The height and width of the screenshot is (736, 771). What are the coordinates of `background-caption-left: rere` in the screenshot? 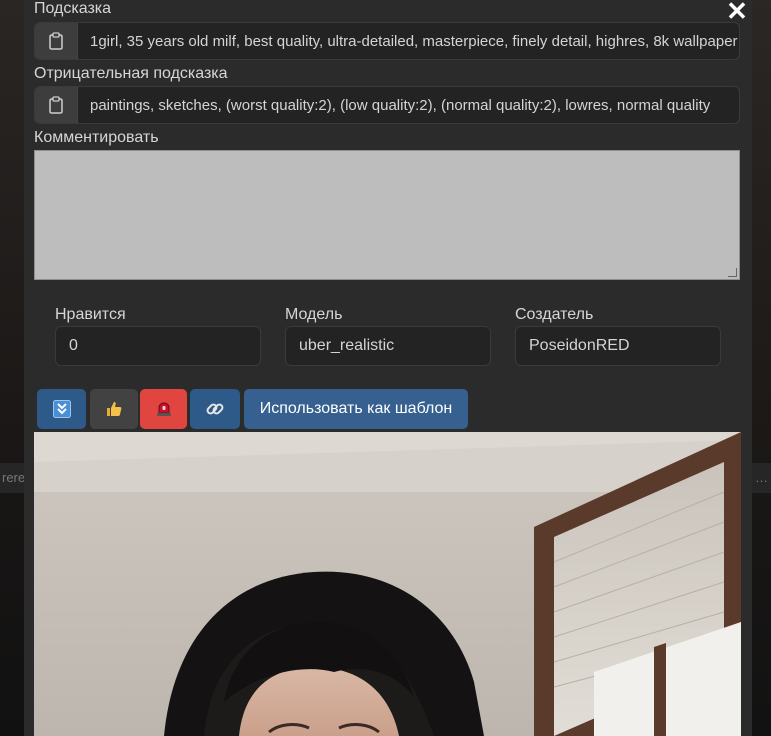 It's located at (13, 478).